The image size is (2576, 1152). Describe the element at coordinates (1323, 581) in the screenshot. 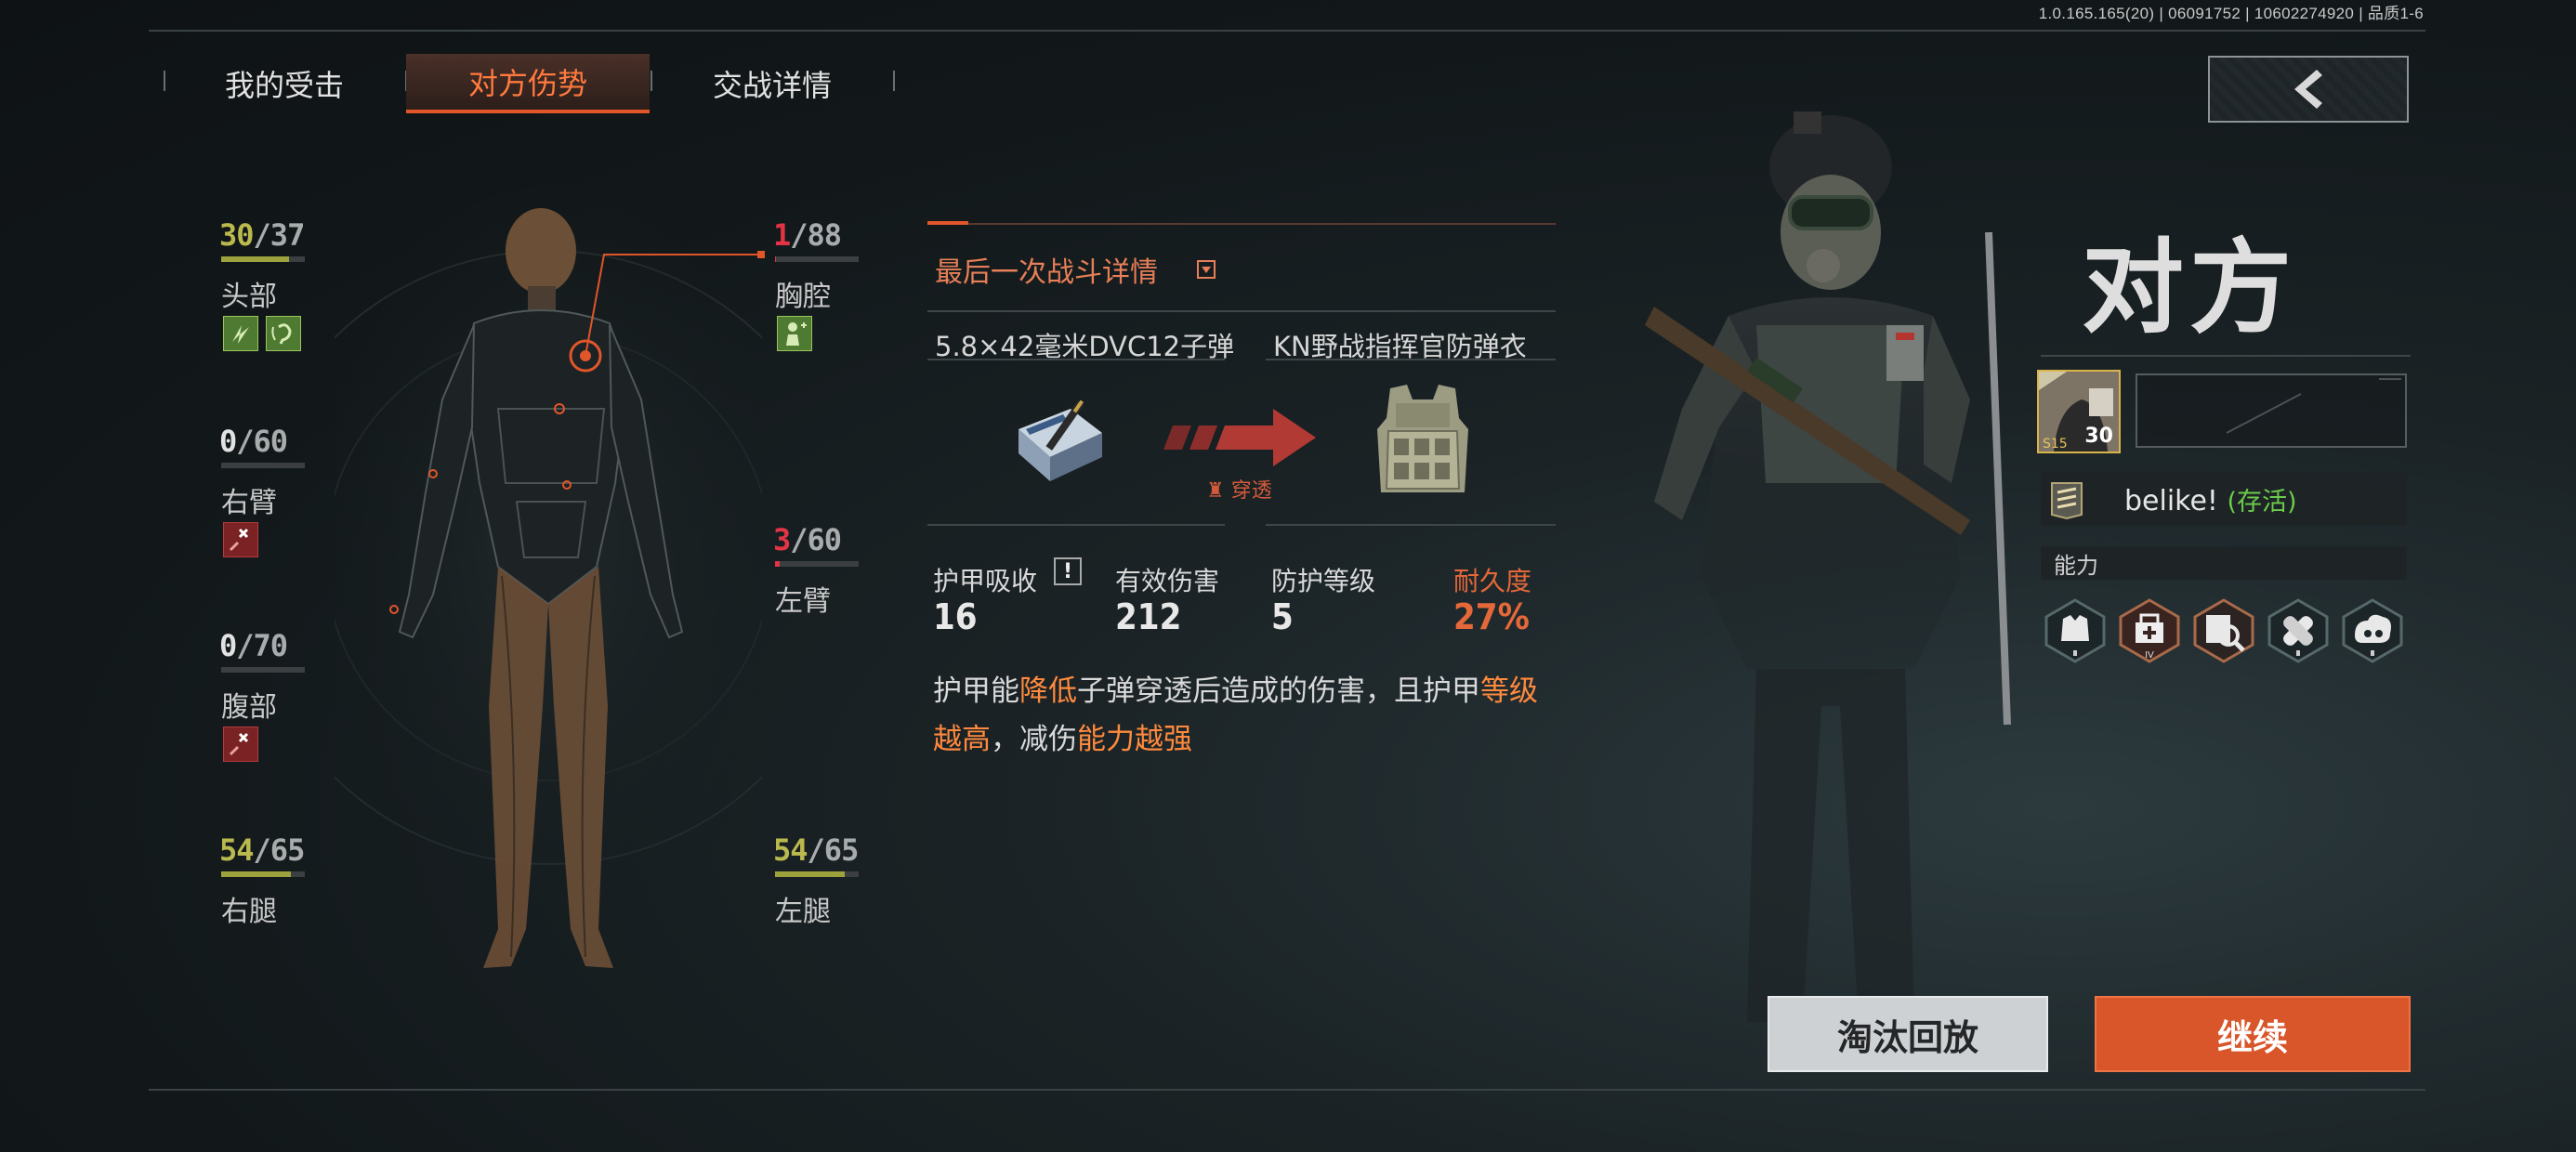

I see `protection-level-label: 防护等级` at that location.